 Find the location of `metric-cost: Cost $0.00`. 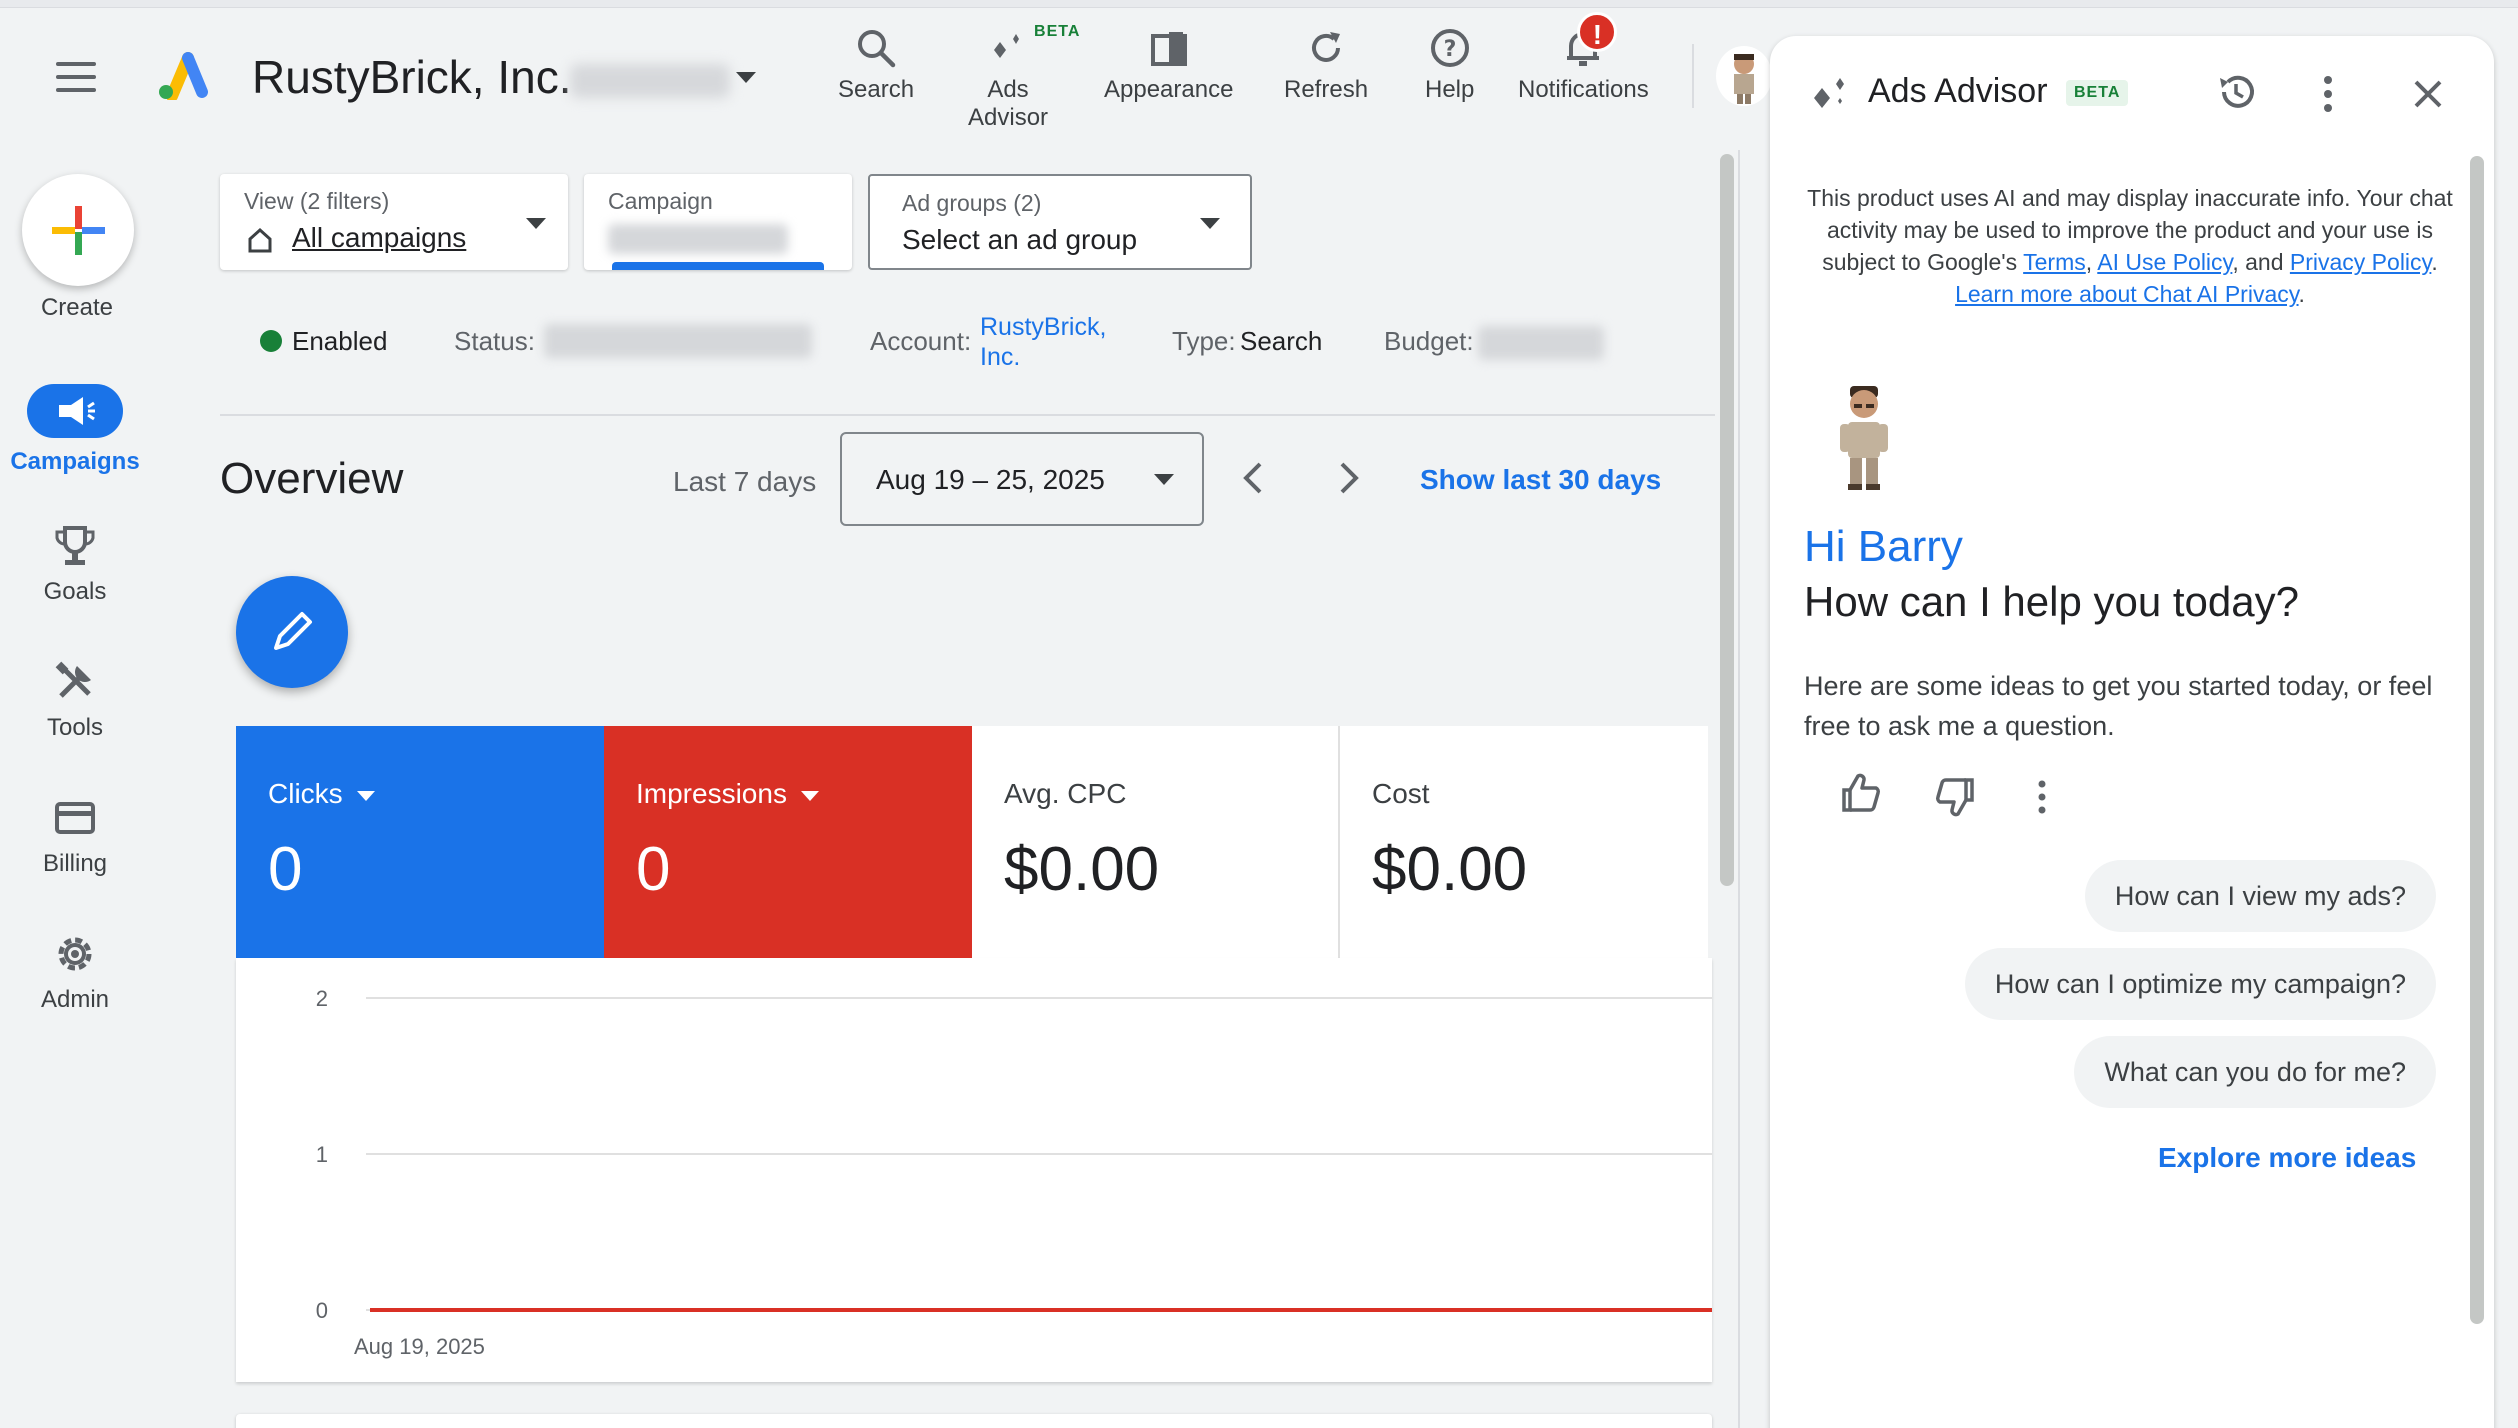

metric-cost: Cost $0.00 is located at coordinates (1524, 842).